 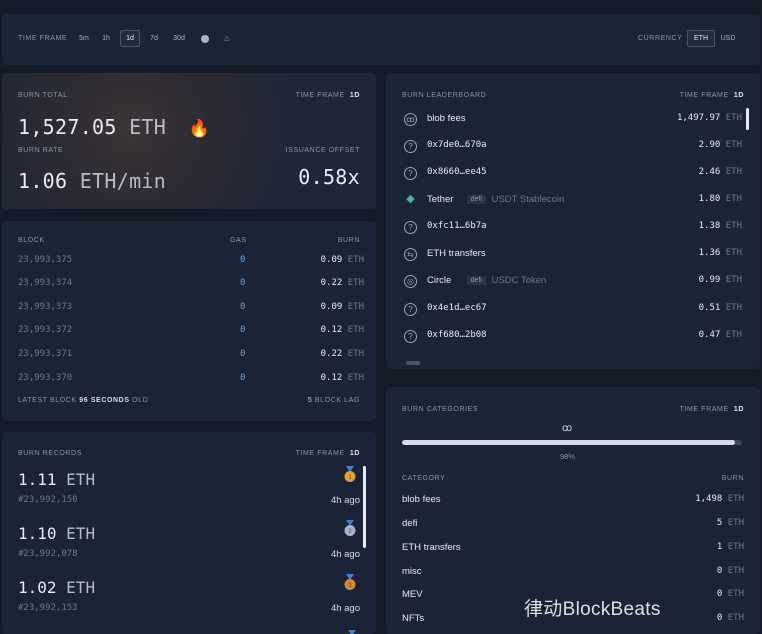 What do you see at coordinates (189, 597) in the screenshot?
I see `record-item: 1.02 ETH #23,992,153 4h ago 3` at bounding box center [189, 597].